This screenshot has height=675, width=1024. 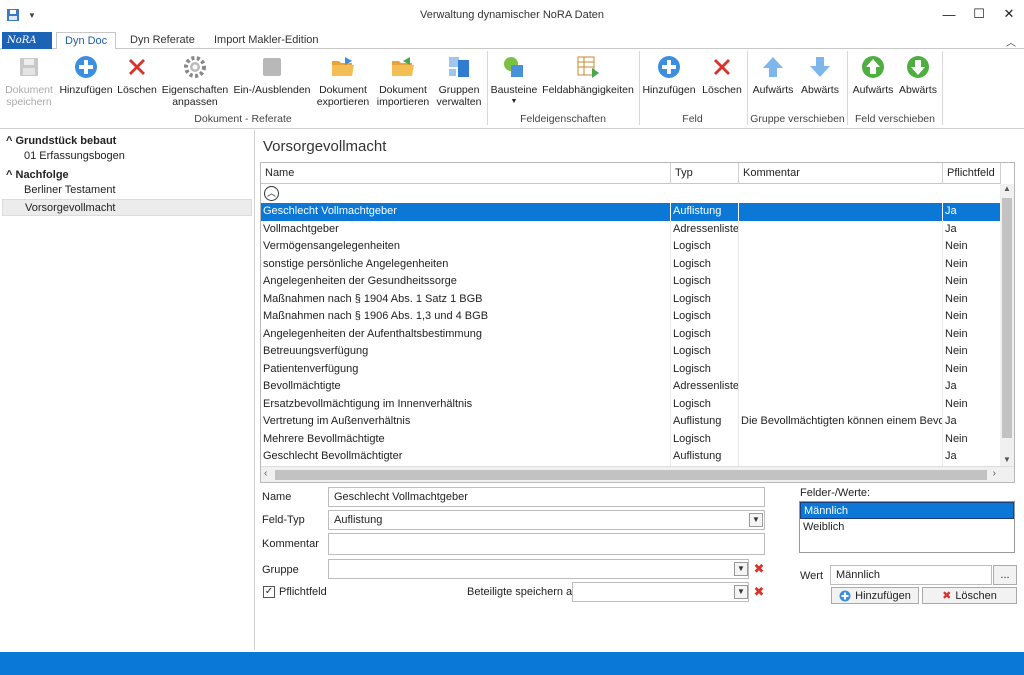 What do you see at coordinates (127, 207) in the screenshot?
I see `tree-item-vorsorgevollmacht: Vorsorgevollmacht` at bounding box center [127, 207].